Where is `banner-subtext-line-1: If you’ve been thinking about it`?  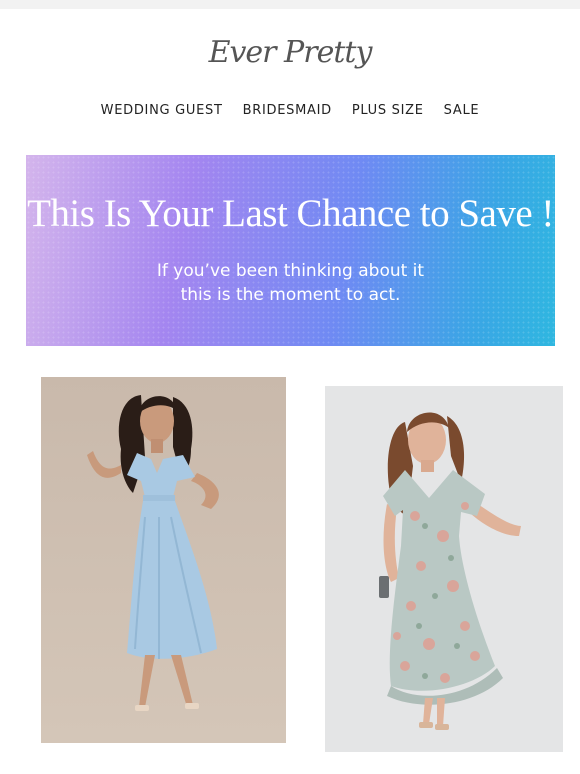 banner-subtext-line-1: If you’ve been thinking about it is located at coordinates (290, 271).